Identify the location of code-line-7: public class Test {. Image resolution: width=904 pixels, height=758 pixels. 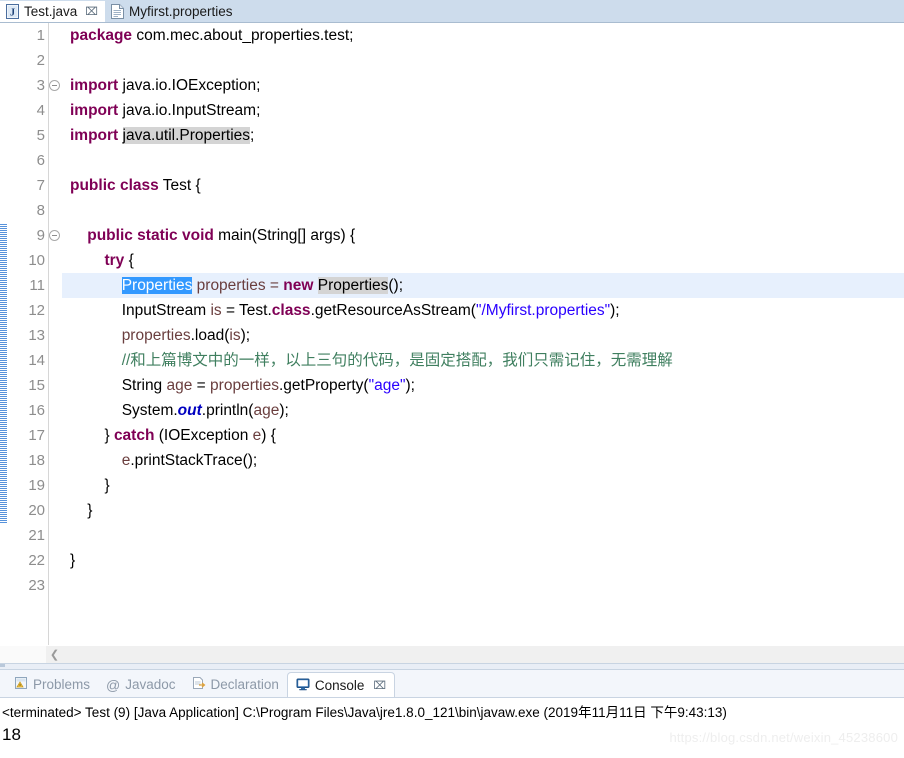
(483, 185).